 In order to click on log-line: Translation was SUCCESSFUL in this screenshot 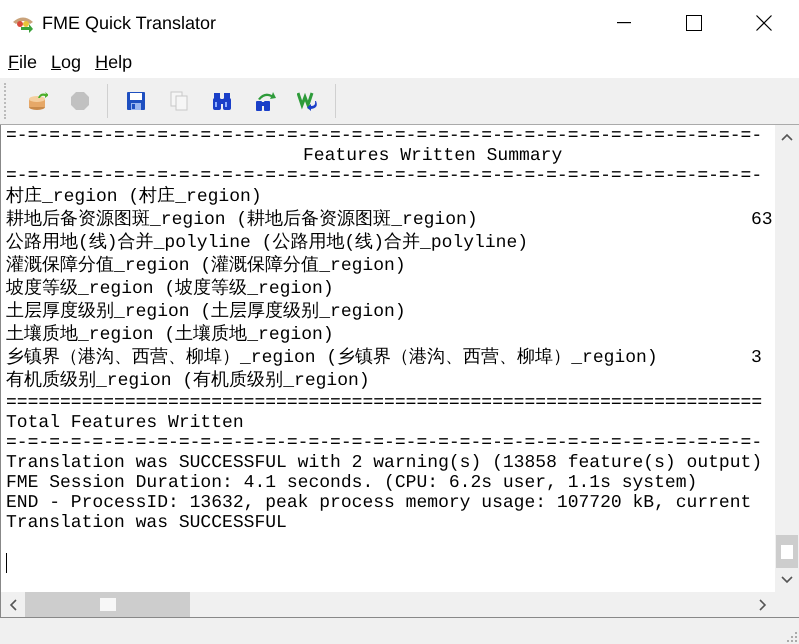, I will do `click(146, 523)`.